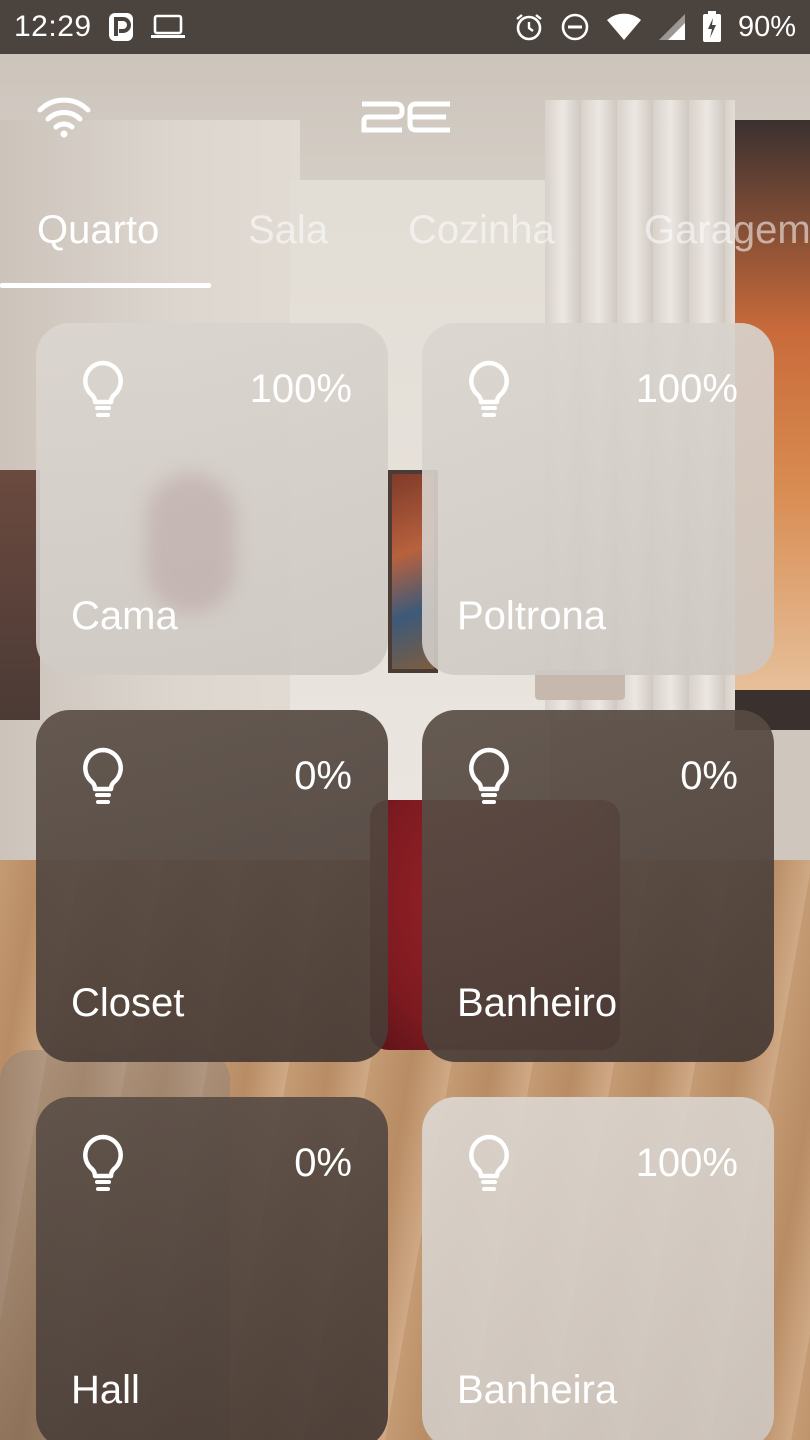 The height and width of the screenshot is (1440, 810). What do you see at coordinates (481, 233) in the screenshot?
I see `tab-cozinha: Cozinha` at bounding box center [481, 233].